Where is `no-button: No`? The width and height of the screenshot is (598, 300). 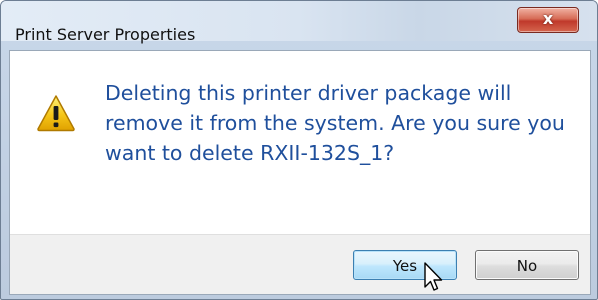 no-button: No is located at coordinates (527, 265).